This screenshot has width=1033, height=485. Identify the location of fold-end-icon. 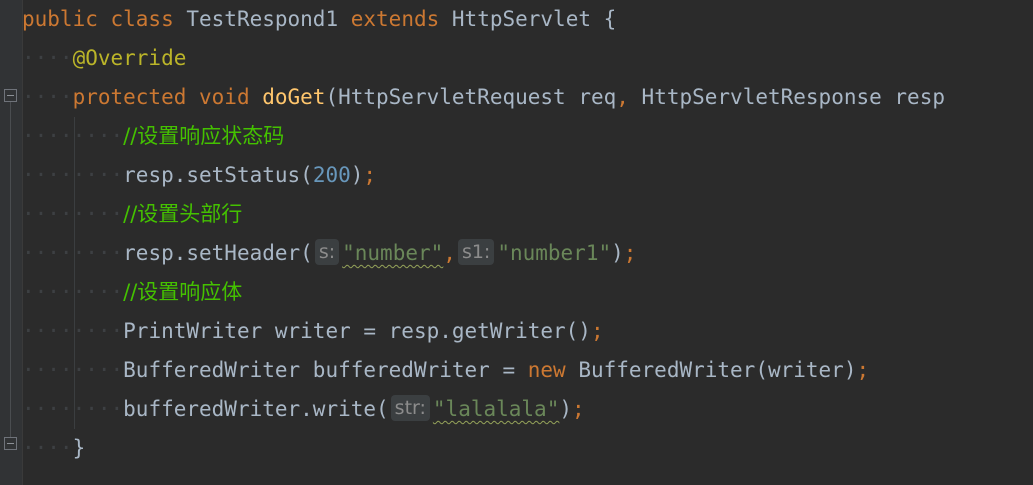
(10, 443).